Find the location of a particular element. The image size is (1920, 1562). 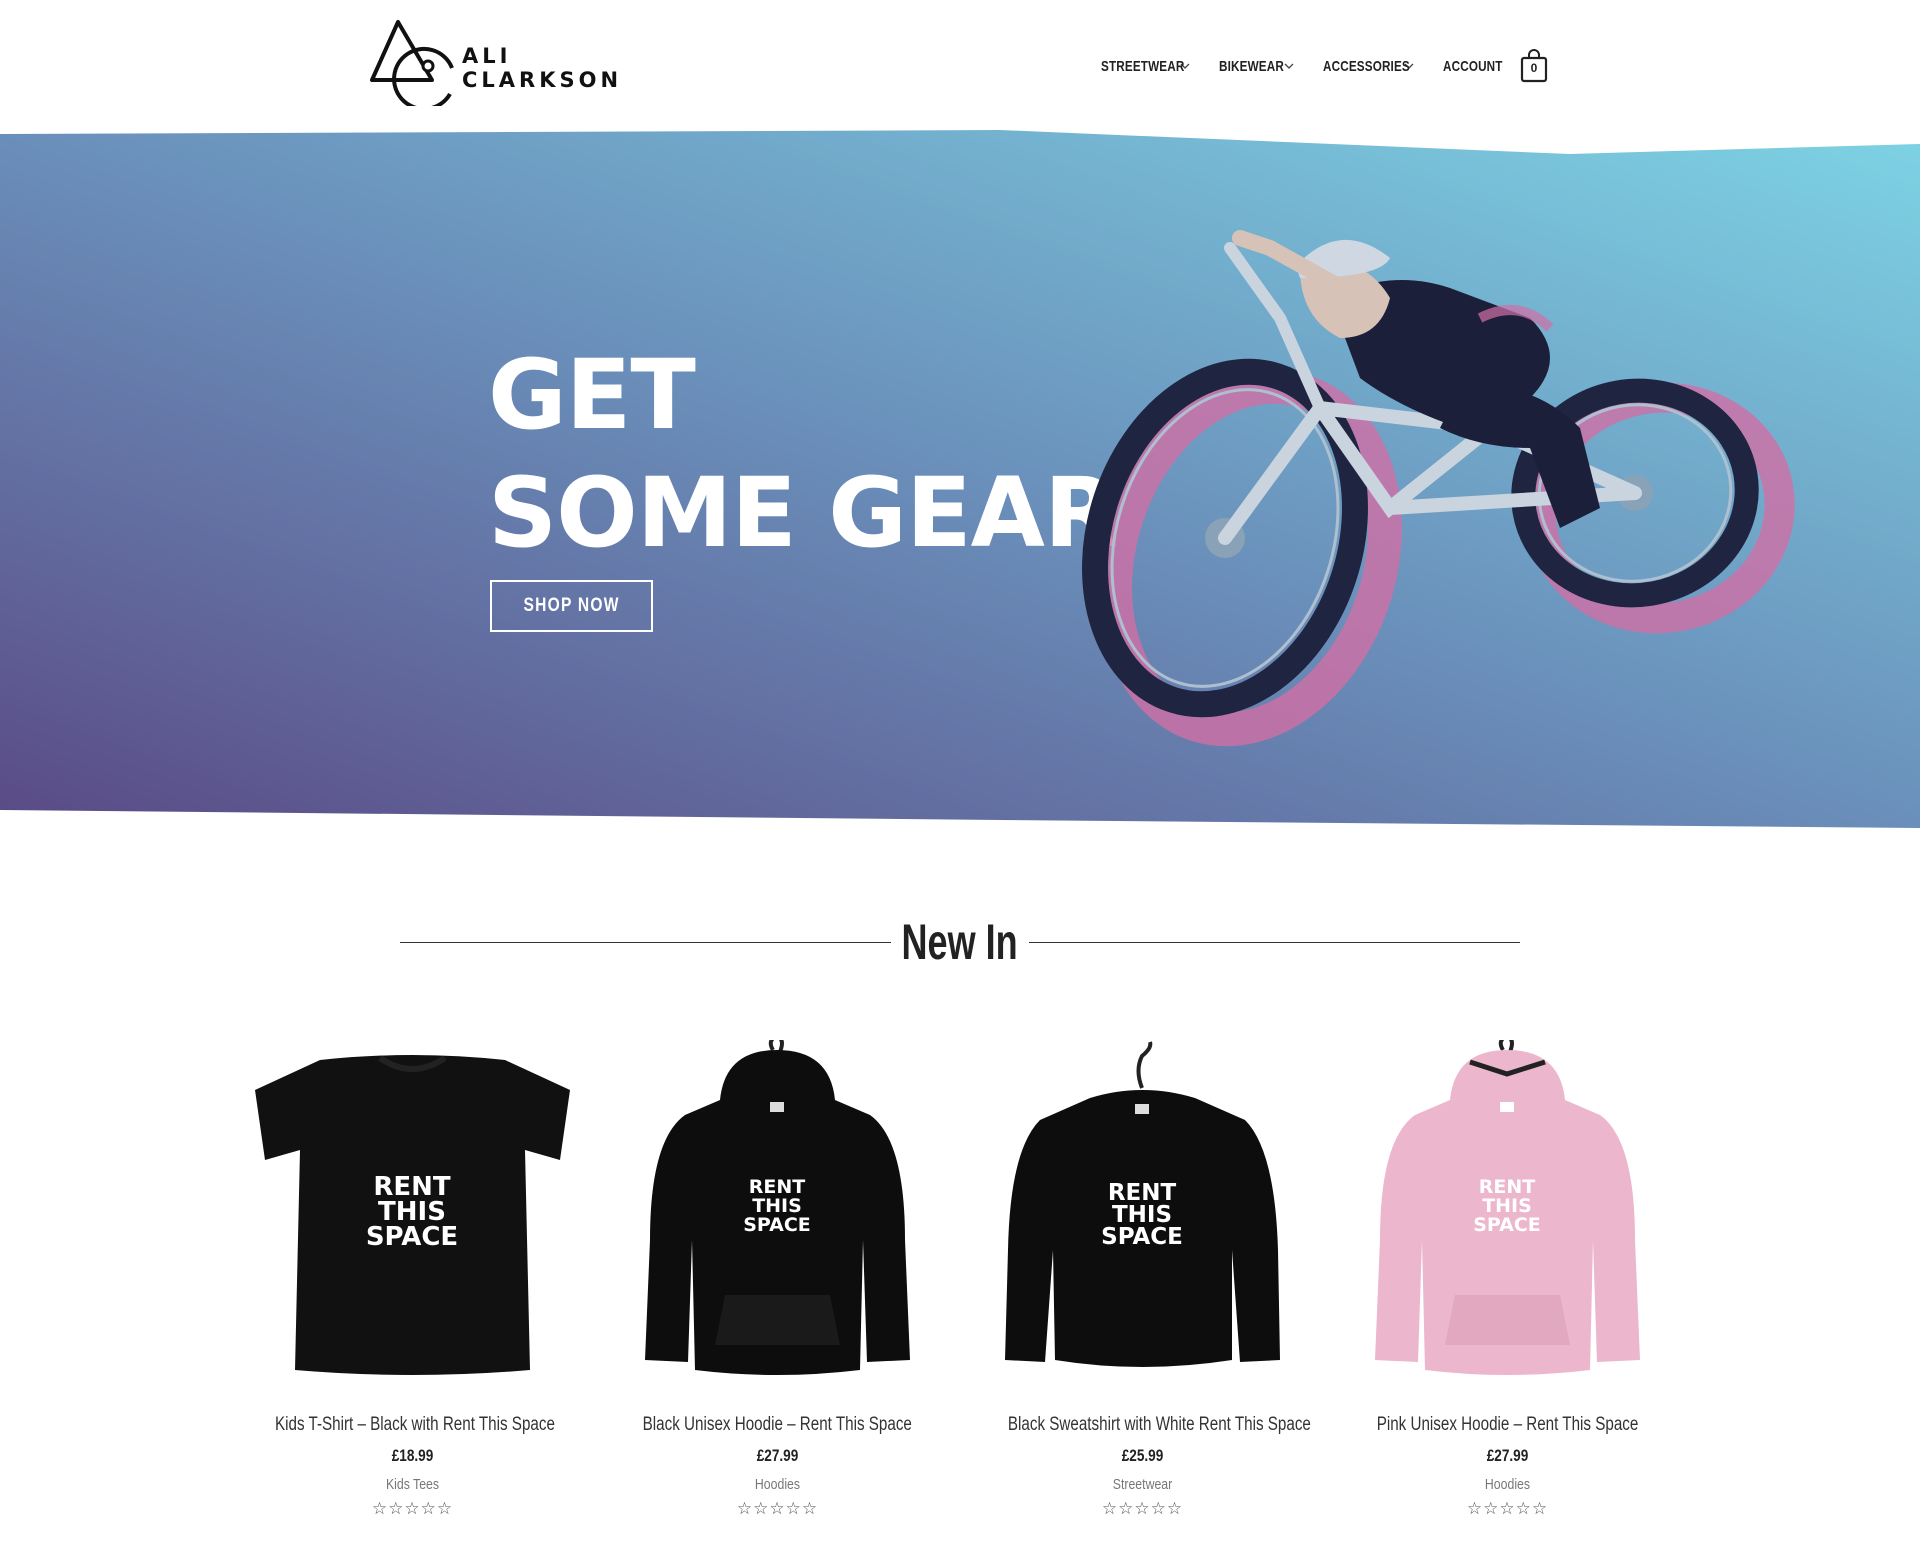

hero-title-line-2: SOME GEAR is located at coordinates (803, 513).